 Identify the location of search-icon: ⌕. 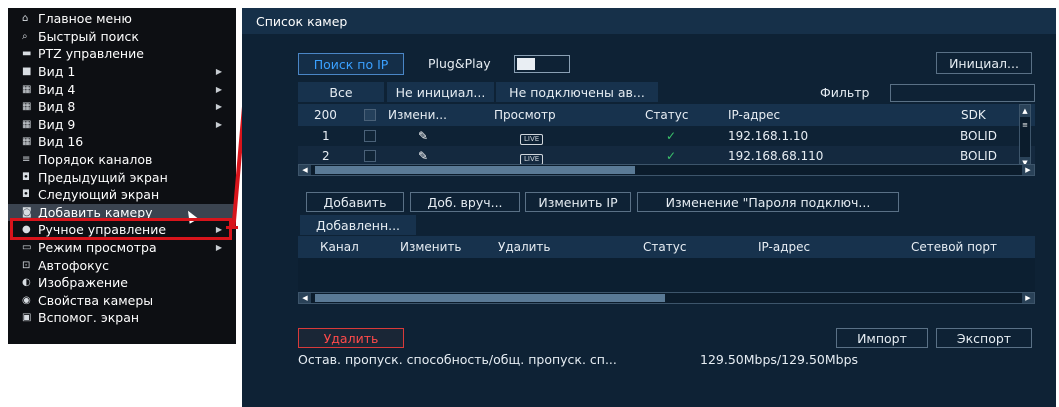
(25, 36).